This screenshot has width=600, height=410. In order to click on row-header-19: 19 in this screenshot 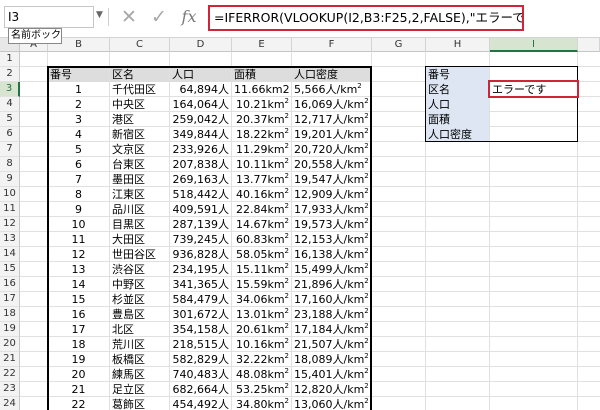, I will do `click(10, 329)`.